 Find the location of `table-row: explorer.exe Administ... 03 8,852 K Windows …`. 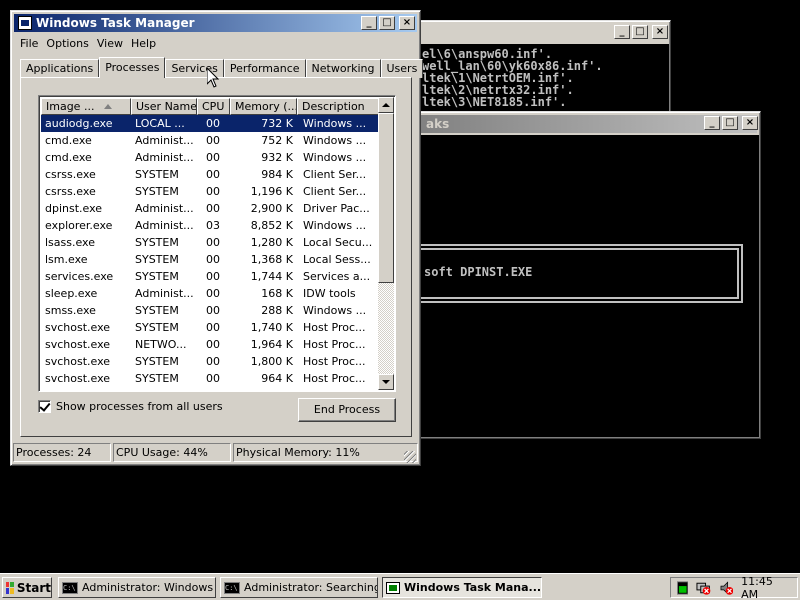

table-row: explorer.exe Administ... 03 8,852 K Windows … is located at coordinates (210, 225).